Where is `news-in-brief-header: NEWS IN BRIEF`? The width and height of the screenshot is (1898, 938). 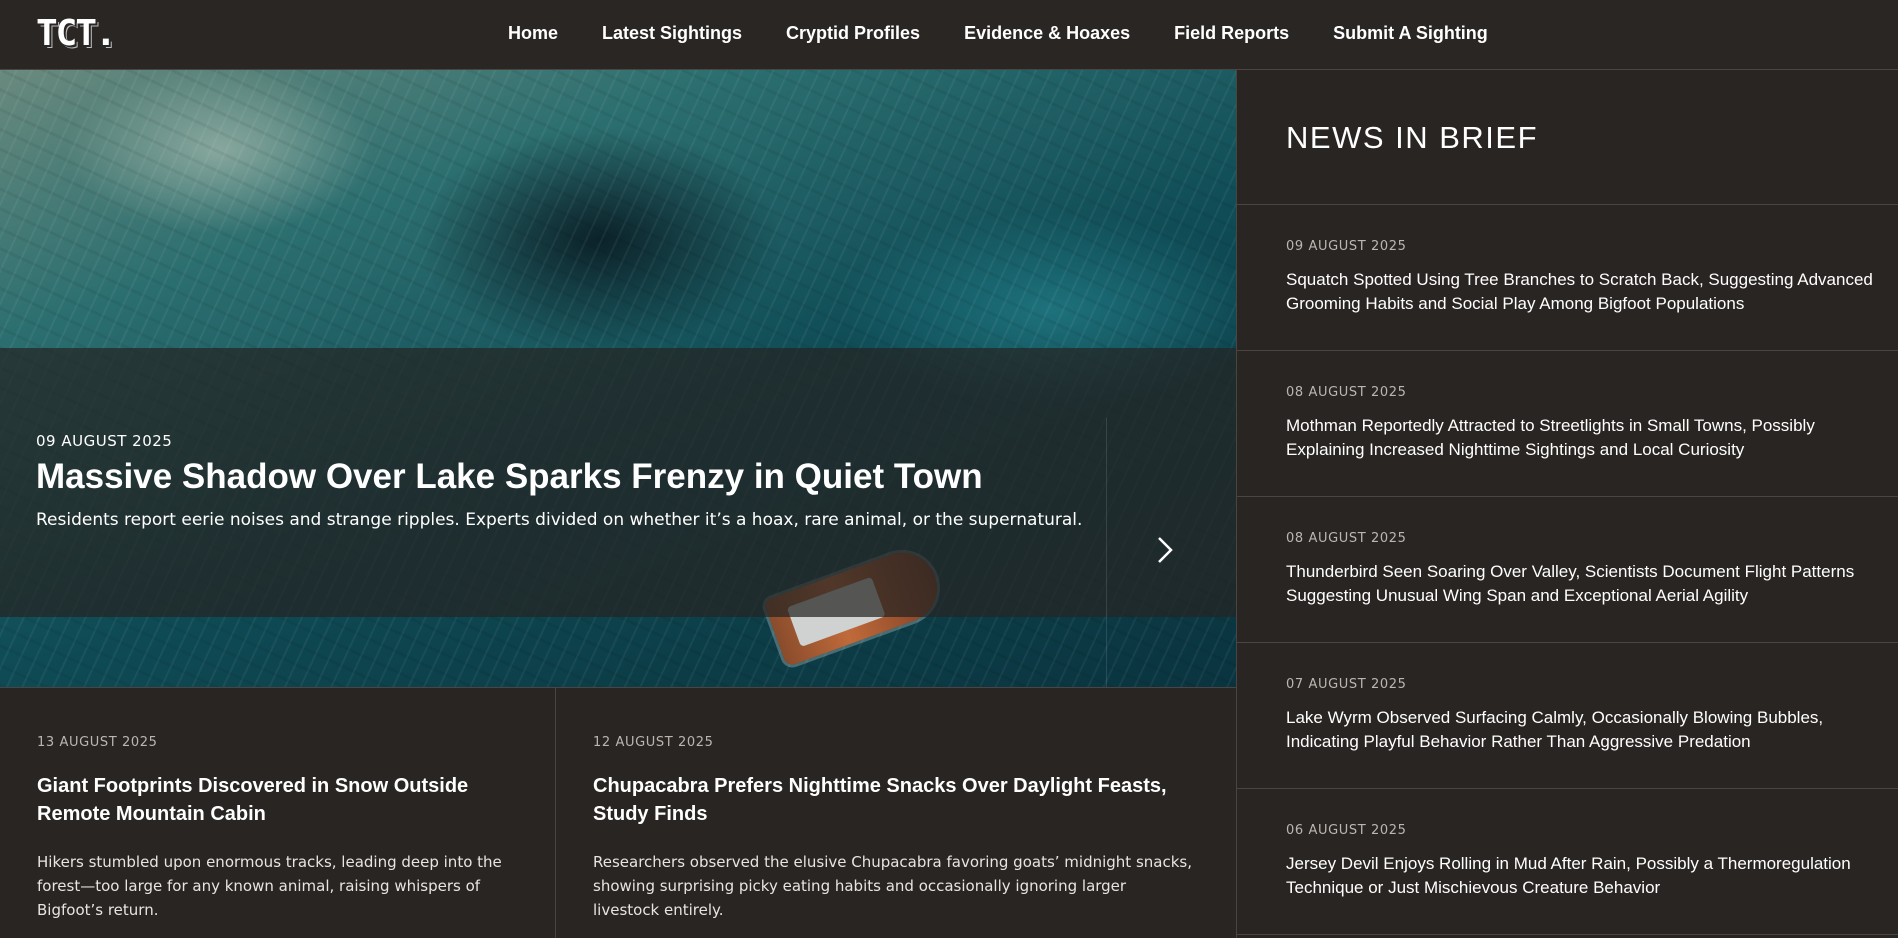 news-in-brief-header: NEWS IN BRIEF is located at coordinates (1567, 137).